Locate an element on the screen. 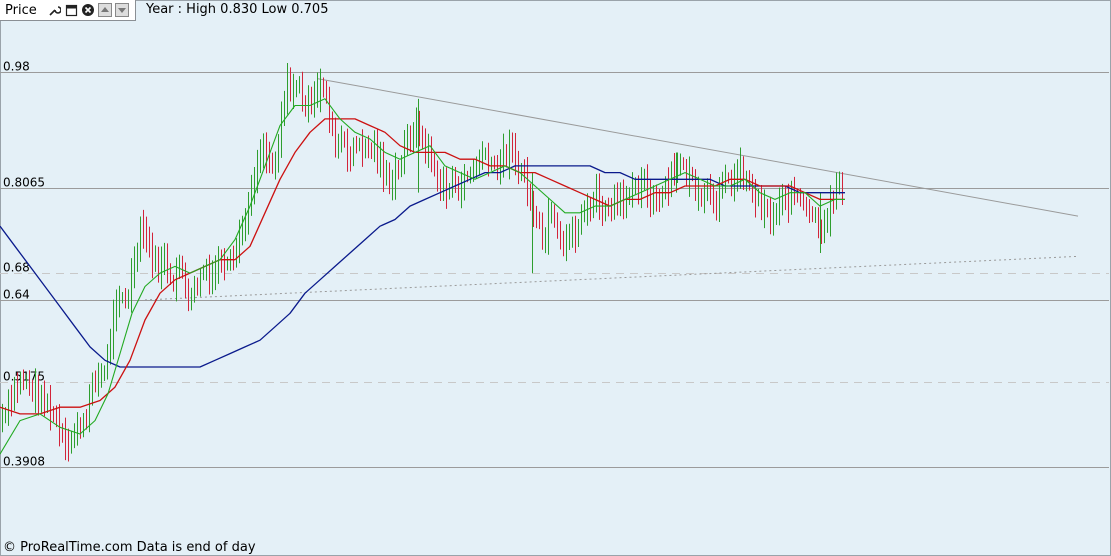 The height and width of the screenshot is (556, 1111). year-range-text: Year : High 0.830 Low 0.705 is located at coordinates (237, 9).